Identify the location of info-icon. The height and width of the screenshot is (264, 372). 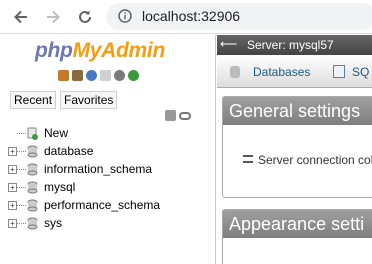
(125, 17).